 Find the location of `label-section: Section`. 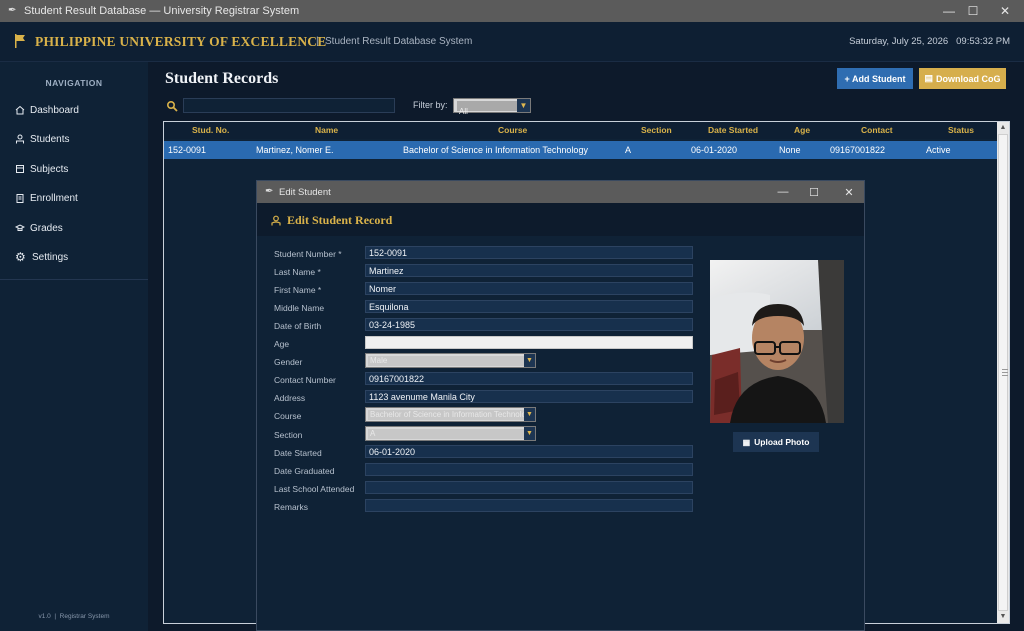

label-section: Section is located at coordinates (288, 435).